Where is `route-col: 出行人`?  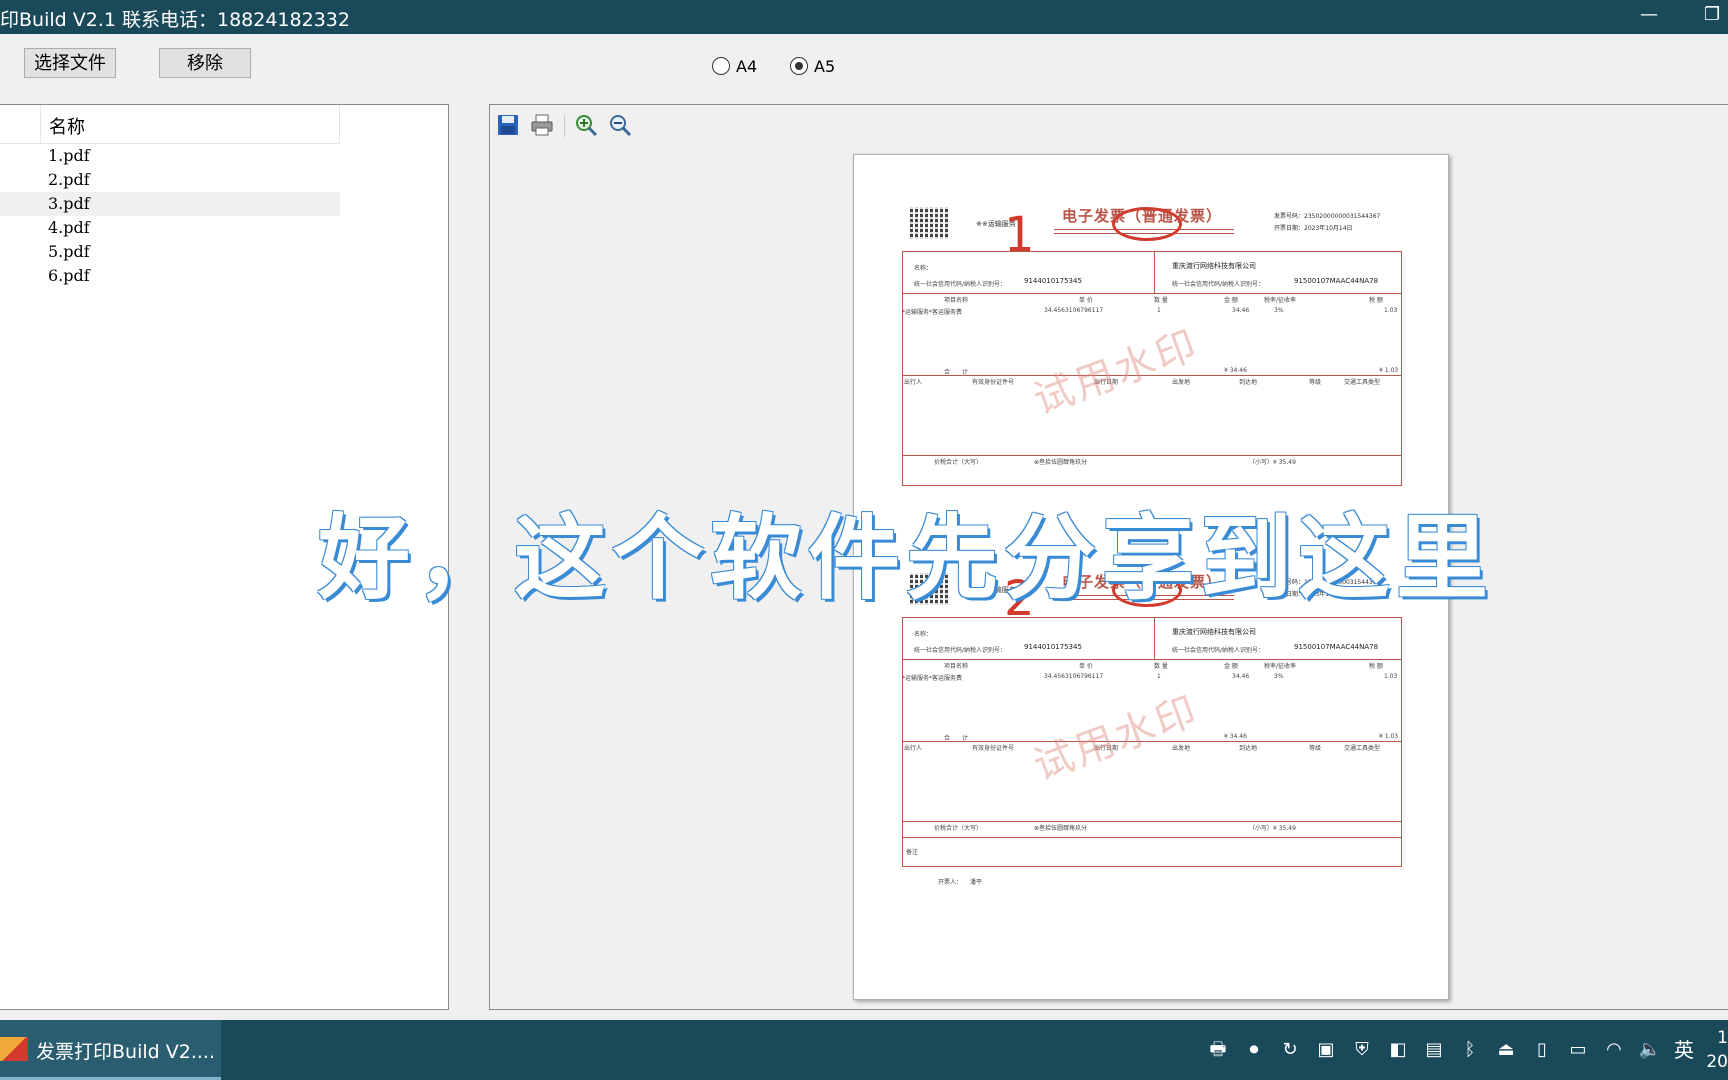
route-col: 出行人 is located at coordinates (913, 382).